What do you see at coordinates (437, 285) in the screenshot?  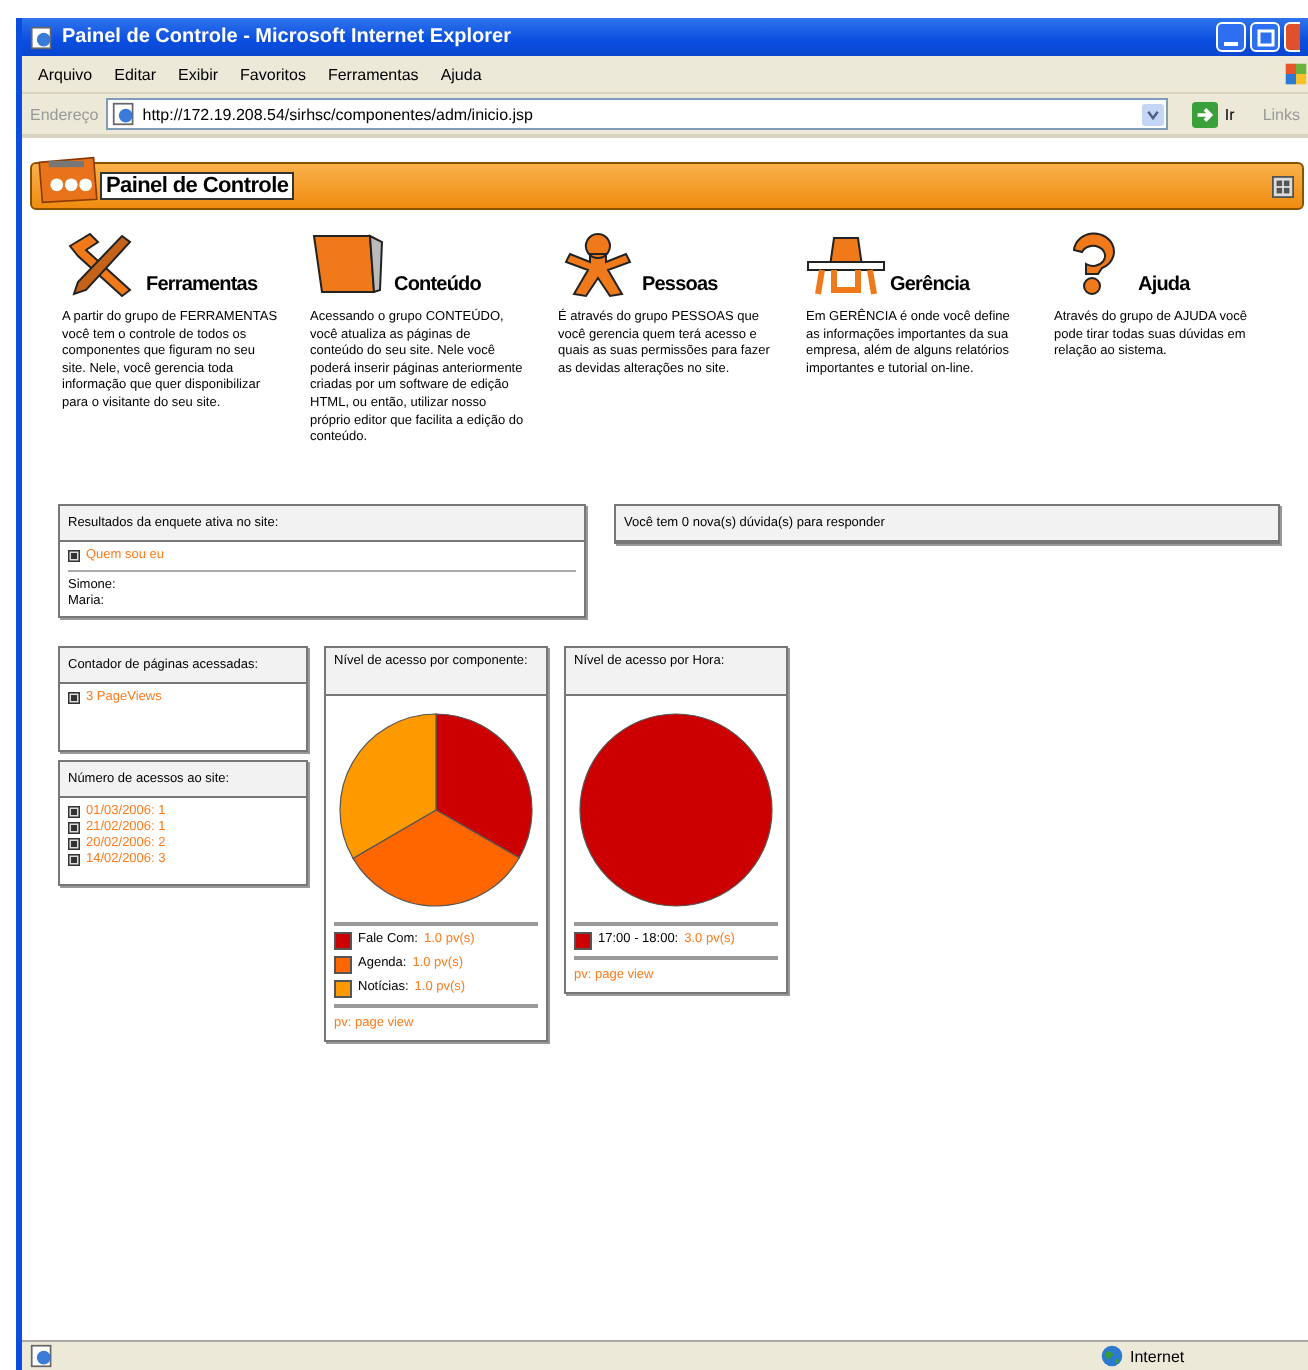 I see `section-title: Conteúdo` at bounding box center [437, 285].